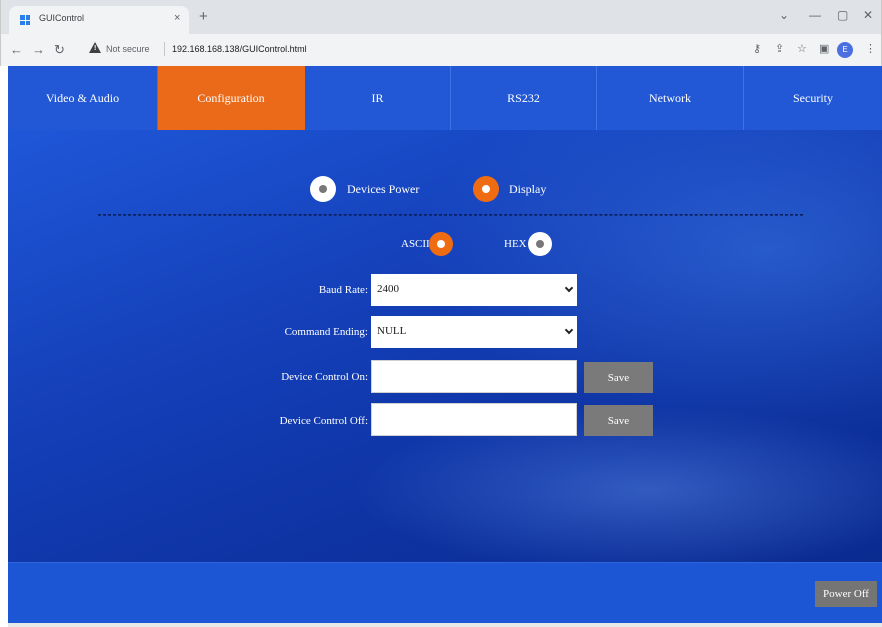 This screenshot has height=627, width=882. I want to click on browser-tab: GUIControl ×, so click(99, 20).